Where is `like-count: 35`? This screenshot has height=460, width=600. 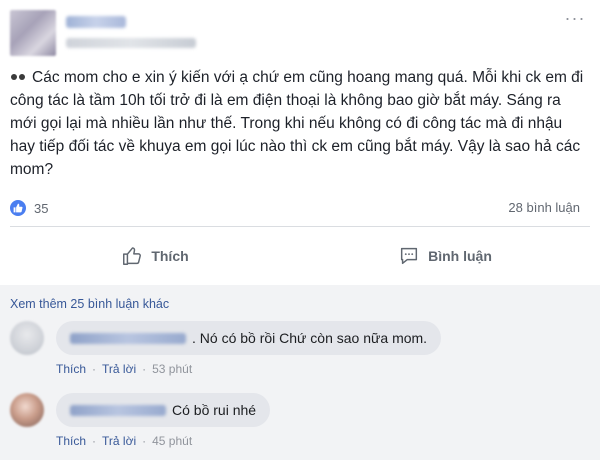
like-count: 35 is located at coordinates (41, 208).